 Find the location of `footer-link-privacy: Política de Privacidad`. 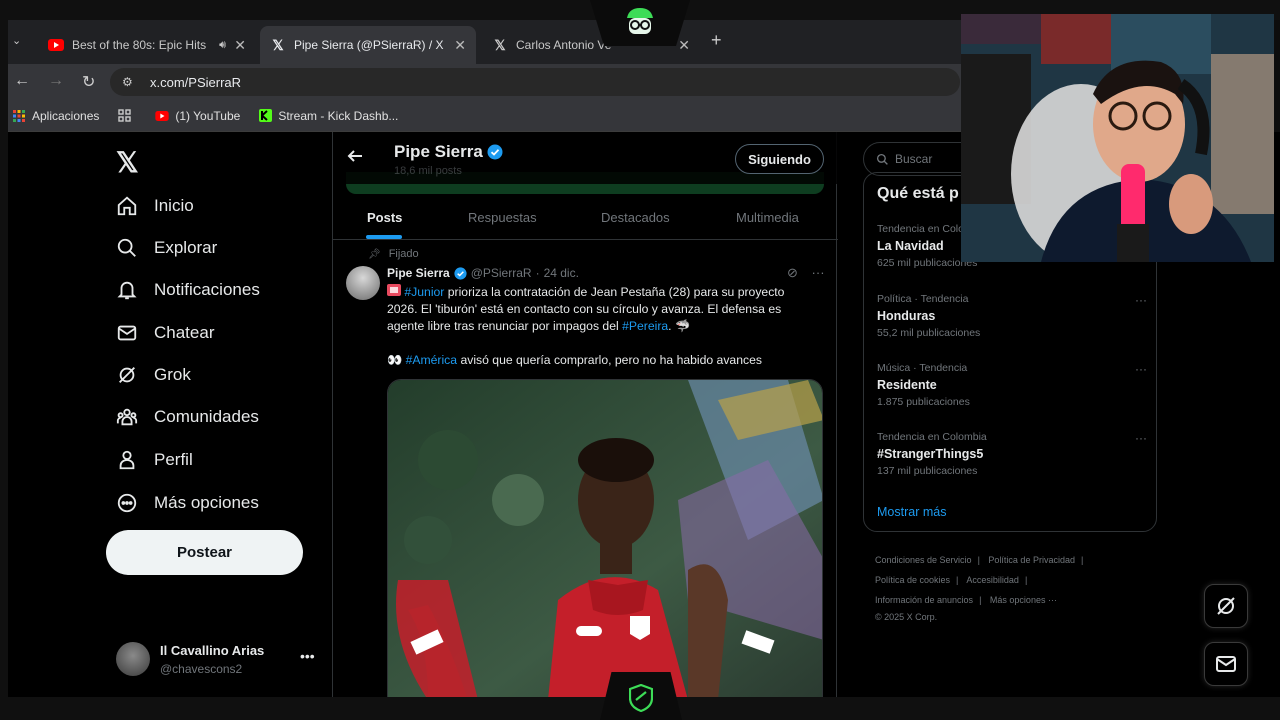

footer-link-privacy: Política de Privacidad is located at coordinates (1031, 560).